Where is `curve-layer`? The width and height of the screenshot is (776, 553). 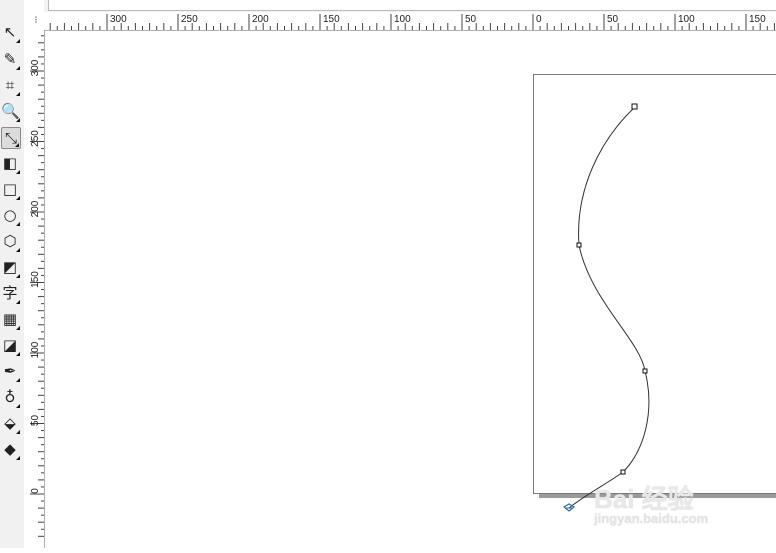
curve-layer is located at coordinates (606, 307).